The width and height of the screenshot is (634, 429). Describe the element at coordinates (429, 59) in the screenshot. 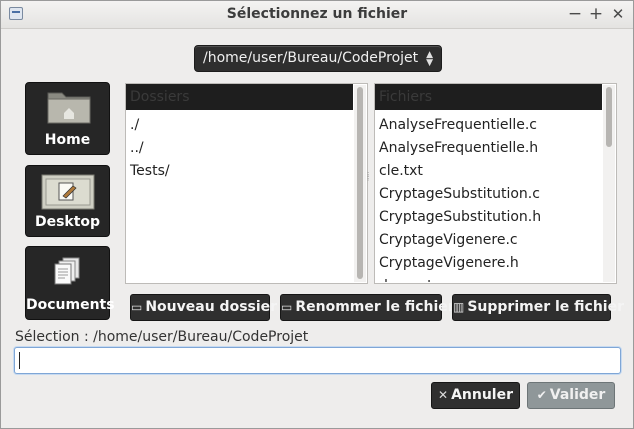

I see `updown-arrows-icon: ▲ ▼` at that location.